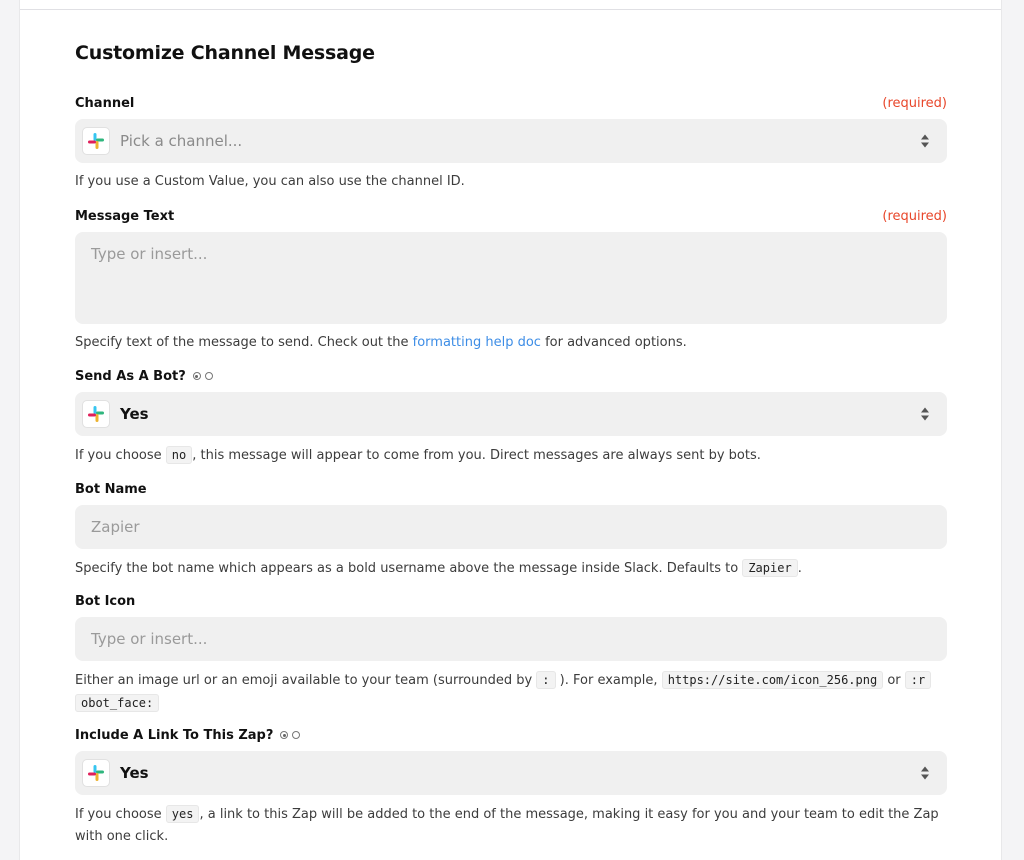 This screenshot has height=860, width=1024. What do you see at coordinates (799, 568) in the screenshot?
I see `help-text: .` at bounding box center [799, 568].